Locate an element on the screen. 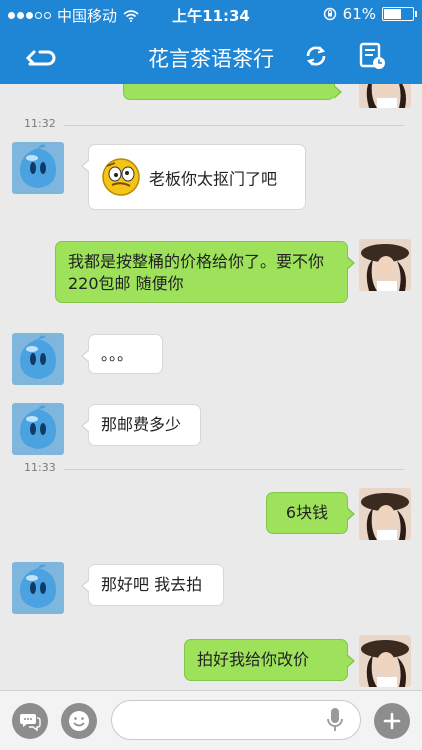 This screenshot has height=750, width=422. message-text: 拍好我给你改价 is located at coordinates (253, 659).